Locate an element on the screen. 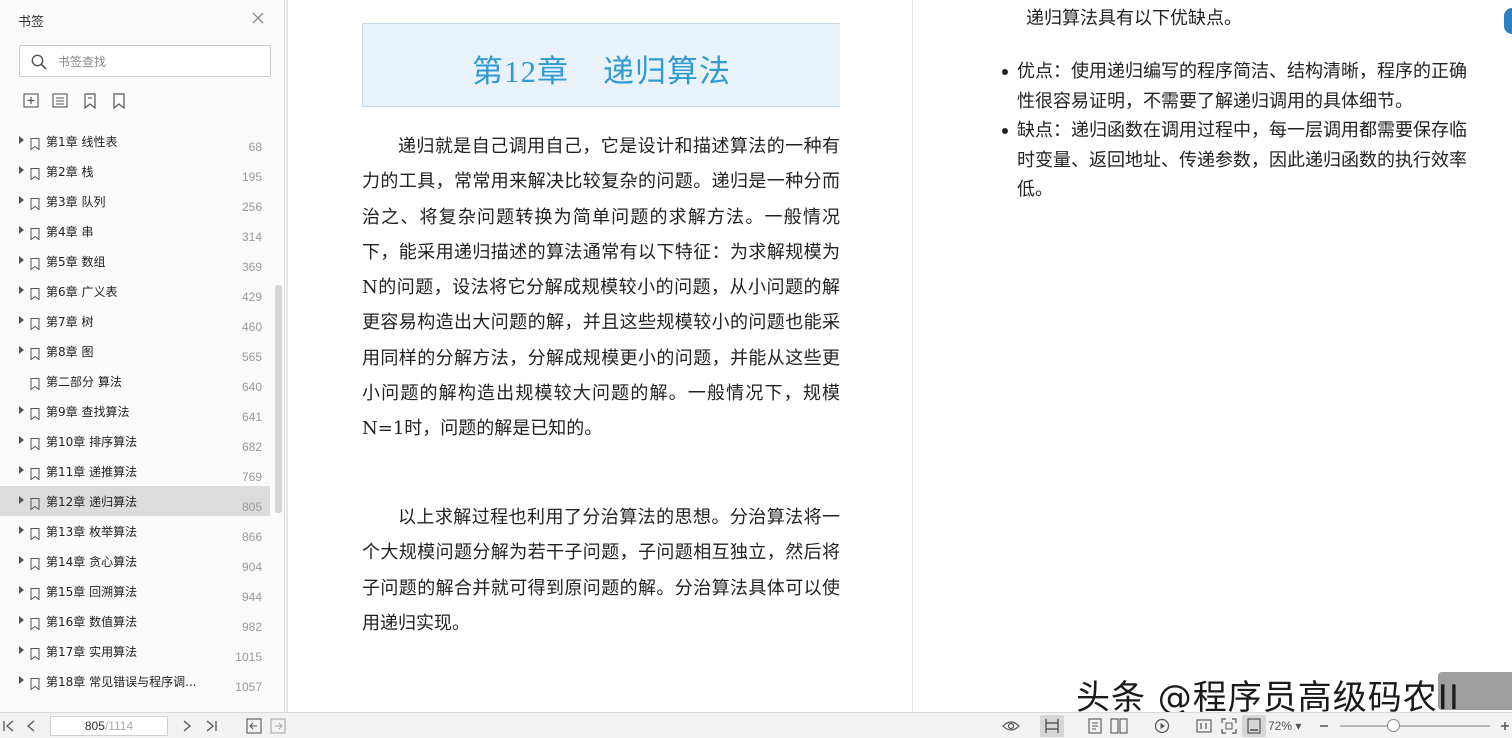 The height and width of the screenshot is (738, 1512). bookmark-item: 第17章 实用算法 1015 is located at coordinates (135, 651).